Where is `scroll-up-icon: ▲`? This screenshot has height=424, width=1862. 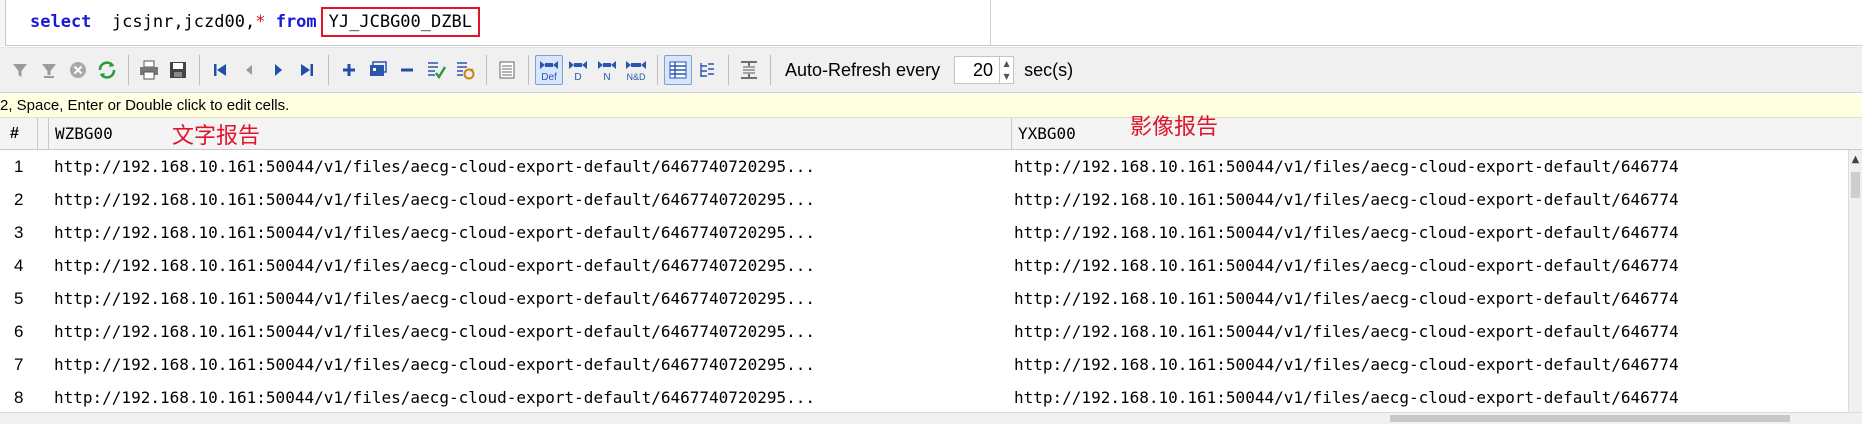
scroll-up-icon: ▲ is located at coordinates (1855, 159).